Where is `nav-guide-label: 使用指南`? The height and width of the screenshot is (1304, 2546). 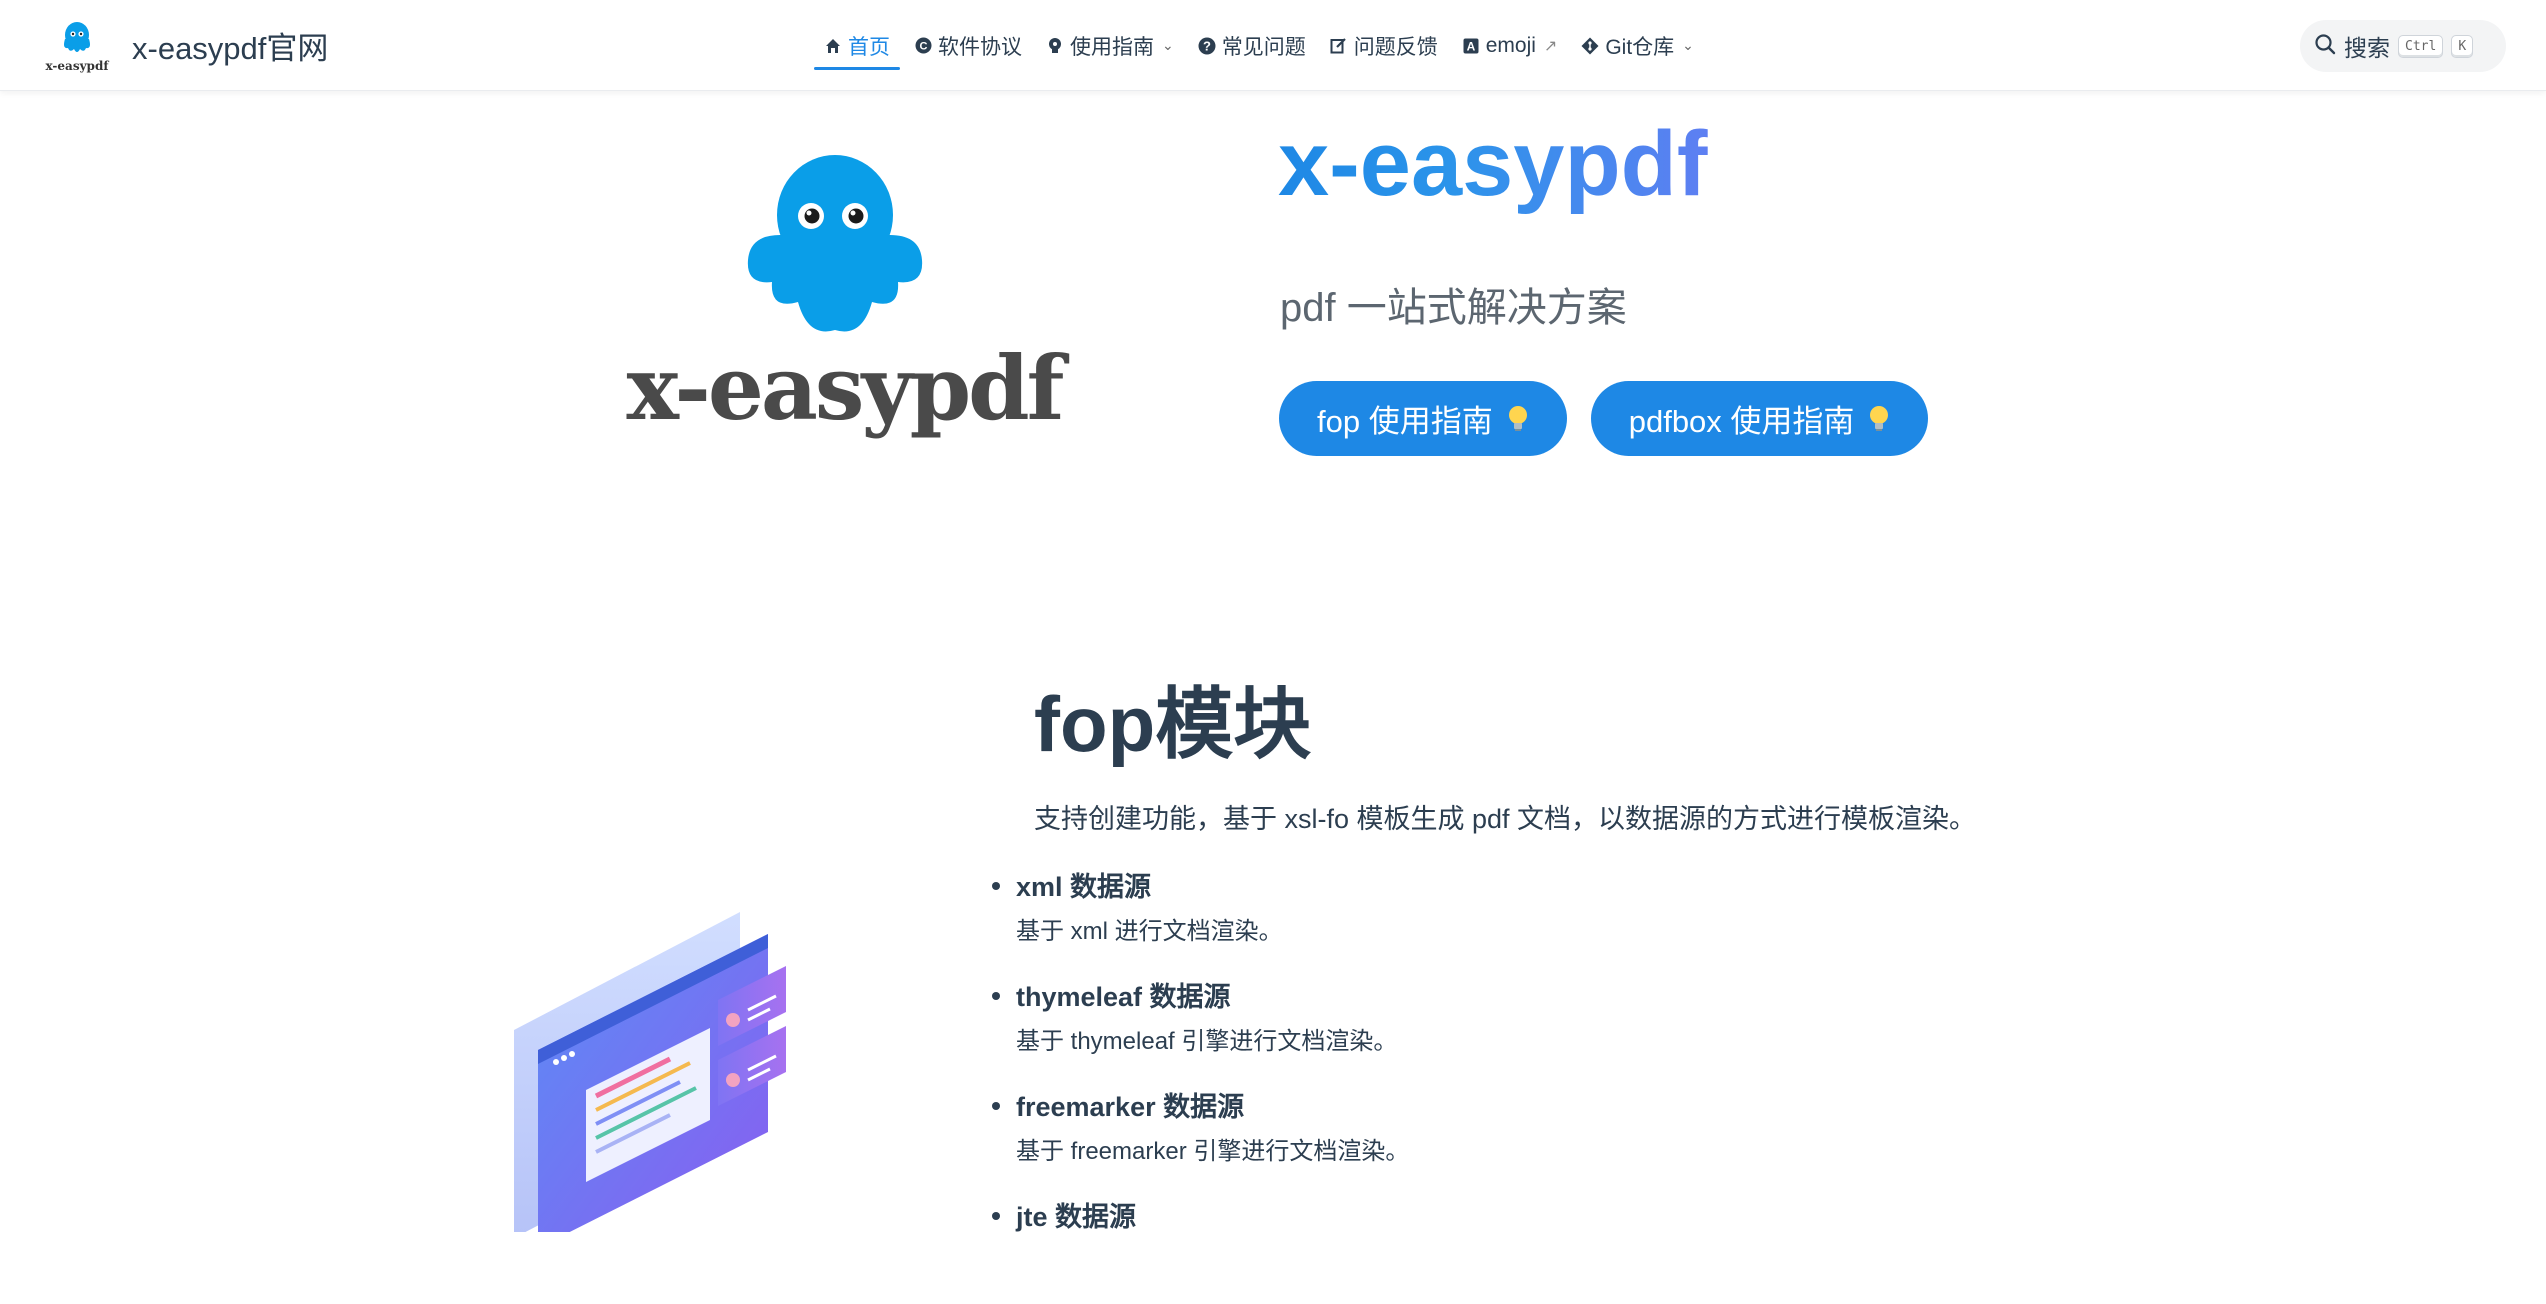 nav-guide-label: 使用指南 is located at coordinates (1112, 47).